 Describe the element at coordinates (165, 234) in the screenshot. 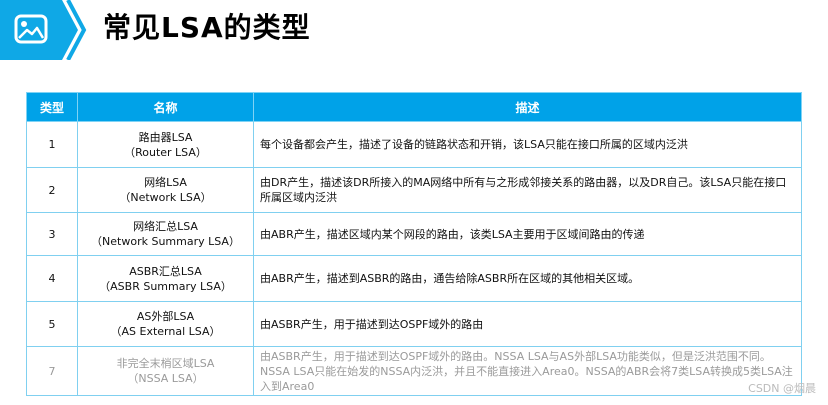

I see `name-cell: 网络汇总LSA （Network Summary LSA）` at that location.